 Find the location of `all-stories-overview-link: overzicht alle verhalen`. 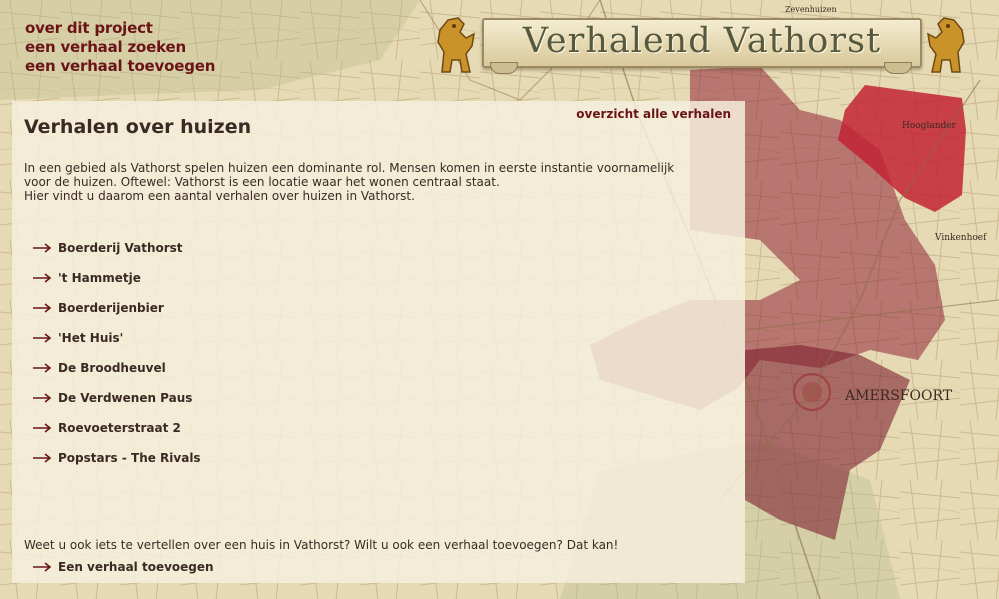

all-stories-overview-link: overzicht alle verhalen is located at coordinates (653, 114).